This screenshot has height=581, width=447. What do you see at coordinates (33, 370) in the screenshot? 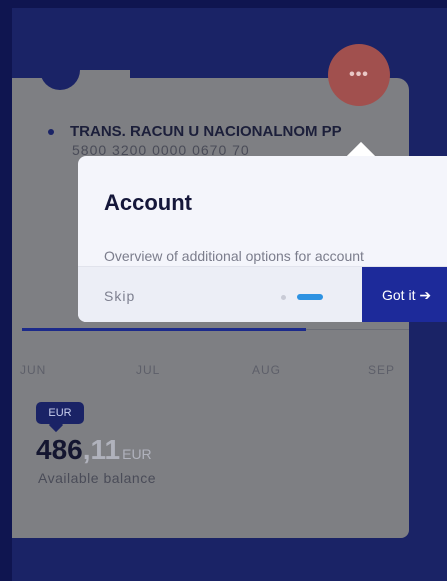
I see `month-label: JUN` at bounding box center [33, 370].